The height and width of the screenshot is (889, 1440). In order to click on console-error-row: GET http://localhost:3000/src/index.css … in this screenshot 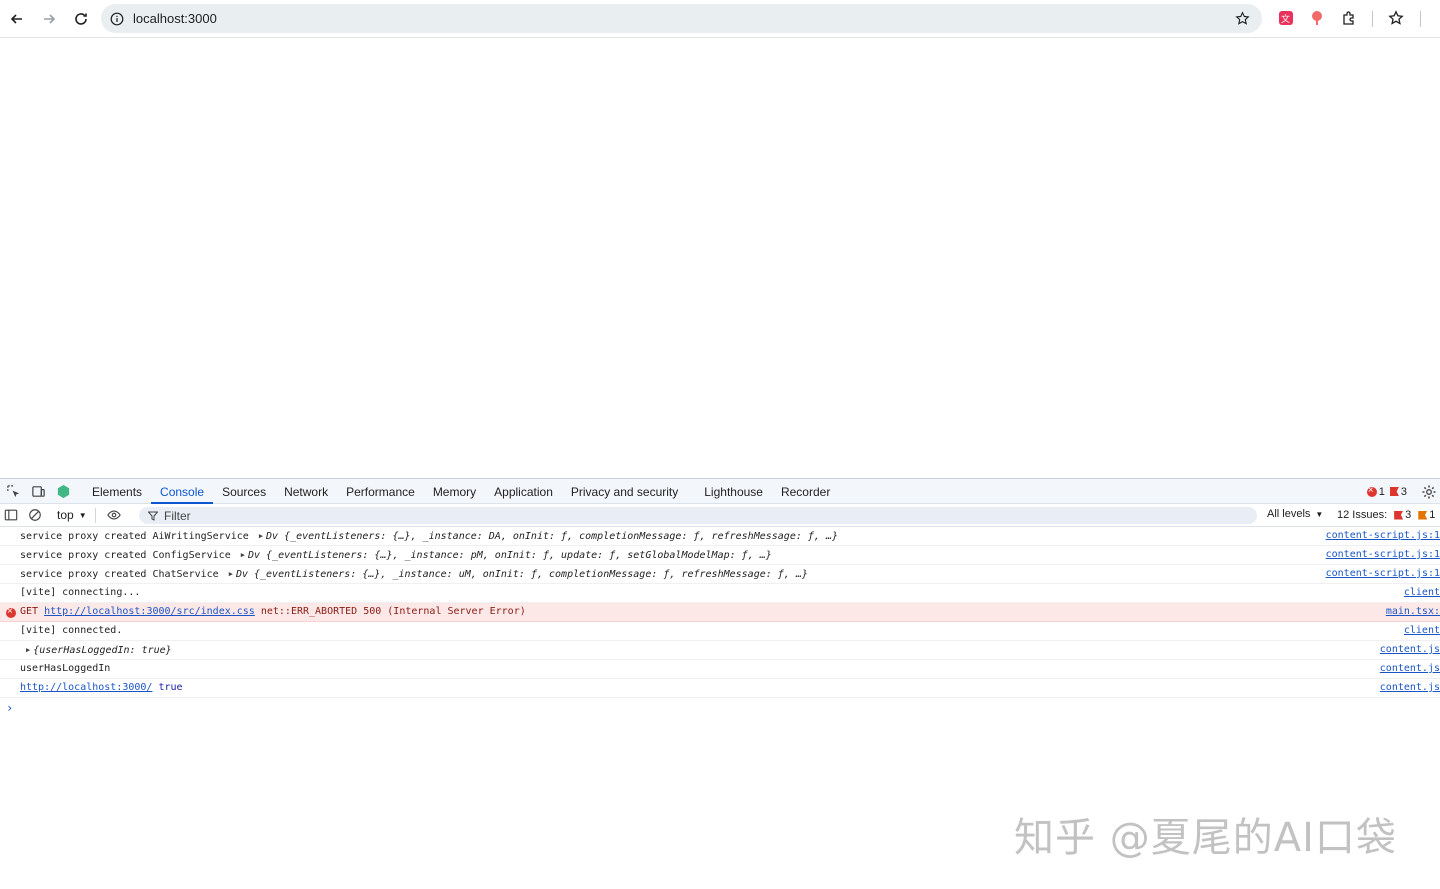, I will do `click(720, 612)`.